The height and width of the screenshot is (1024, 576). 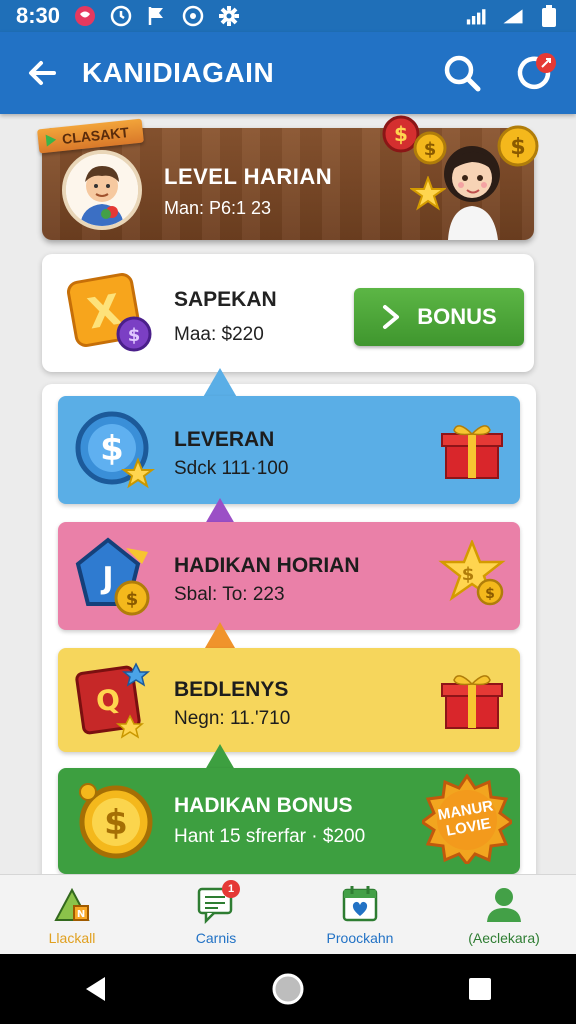 I want to click on row-subtitle: Hant 15 sfrerfar · $200, so click(x=270, y=836).